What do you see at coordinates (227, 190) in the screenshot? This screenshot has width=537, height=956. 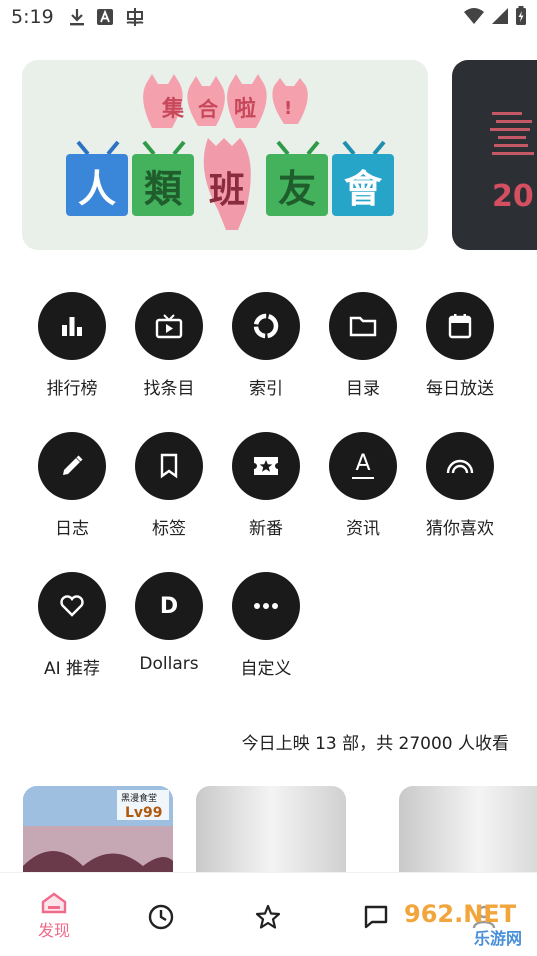 I see `banner-char-3: 班` at bounding box center [227, 190].